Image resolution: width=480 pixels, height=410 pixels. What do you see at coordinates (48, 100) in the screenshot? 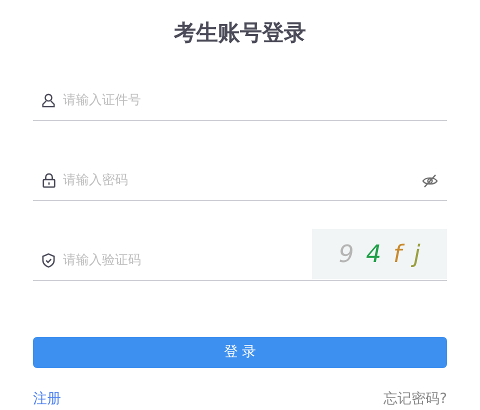
I see `user-icon` at bounding box center [48, 100].